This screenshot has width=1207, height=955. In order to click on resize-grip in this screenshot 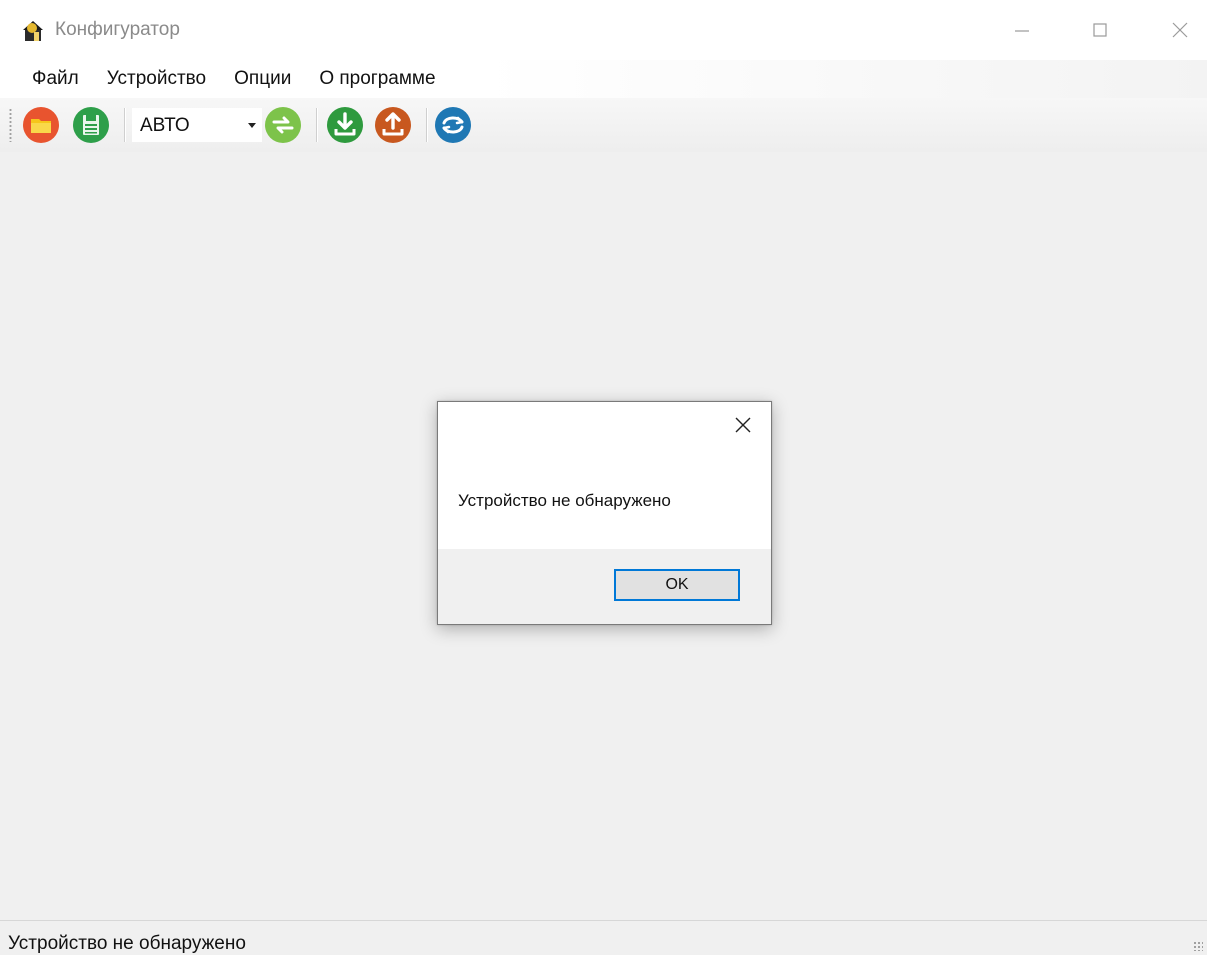, I will do `click(1198, 946)`.